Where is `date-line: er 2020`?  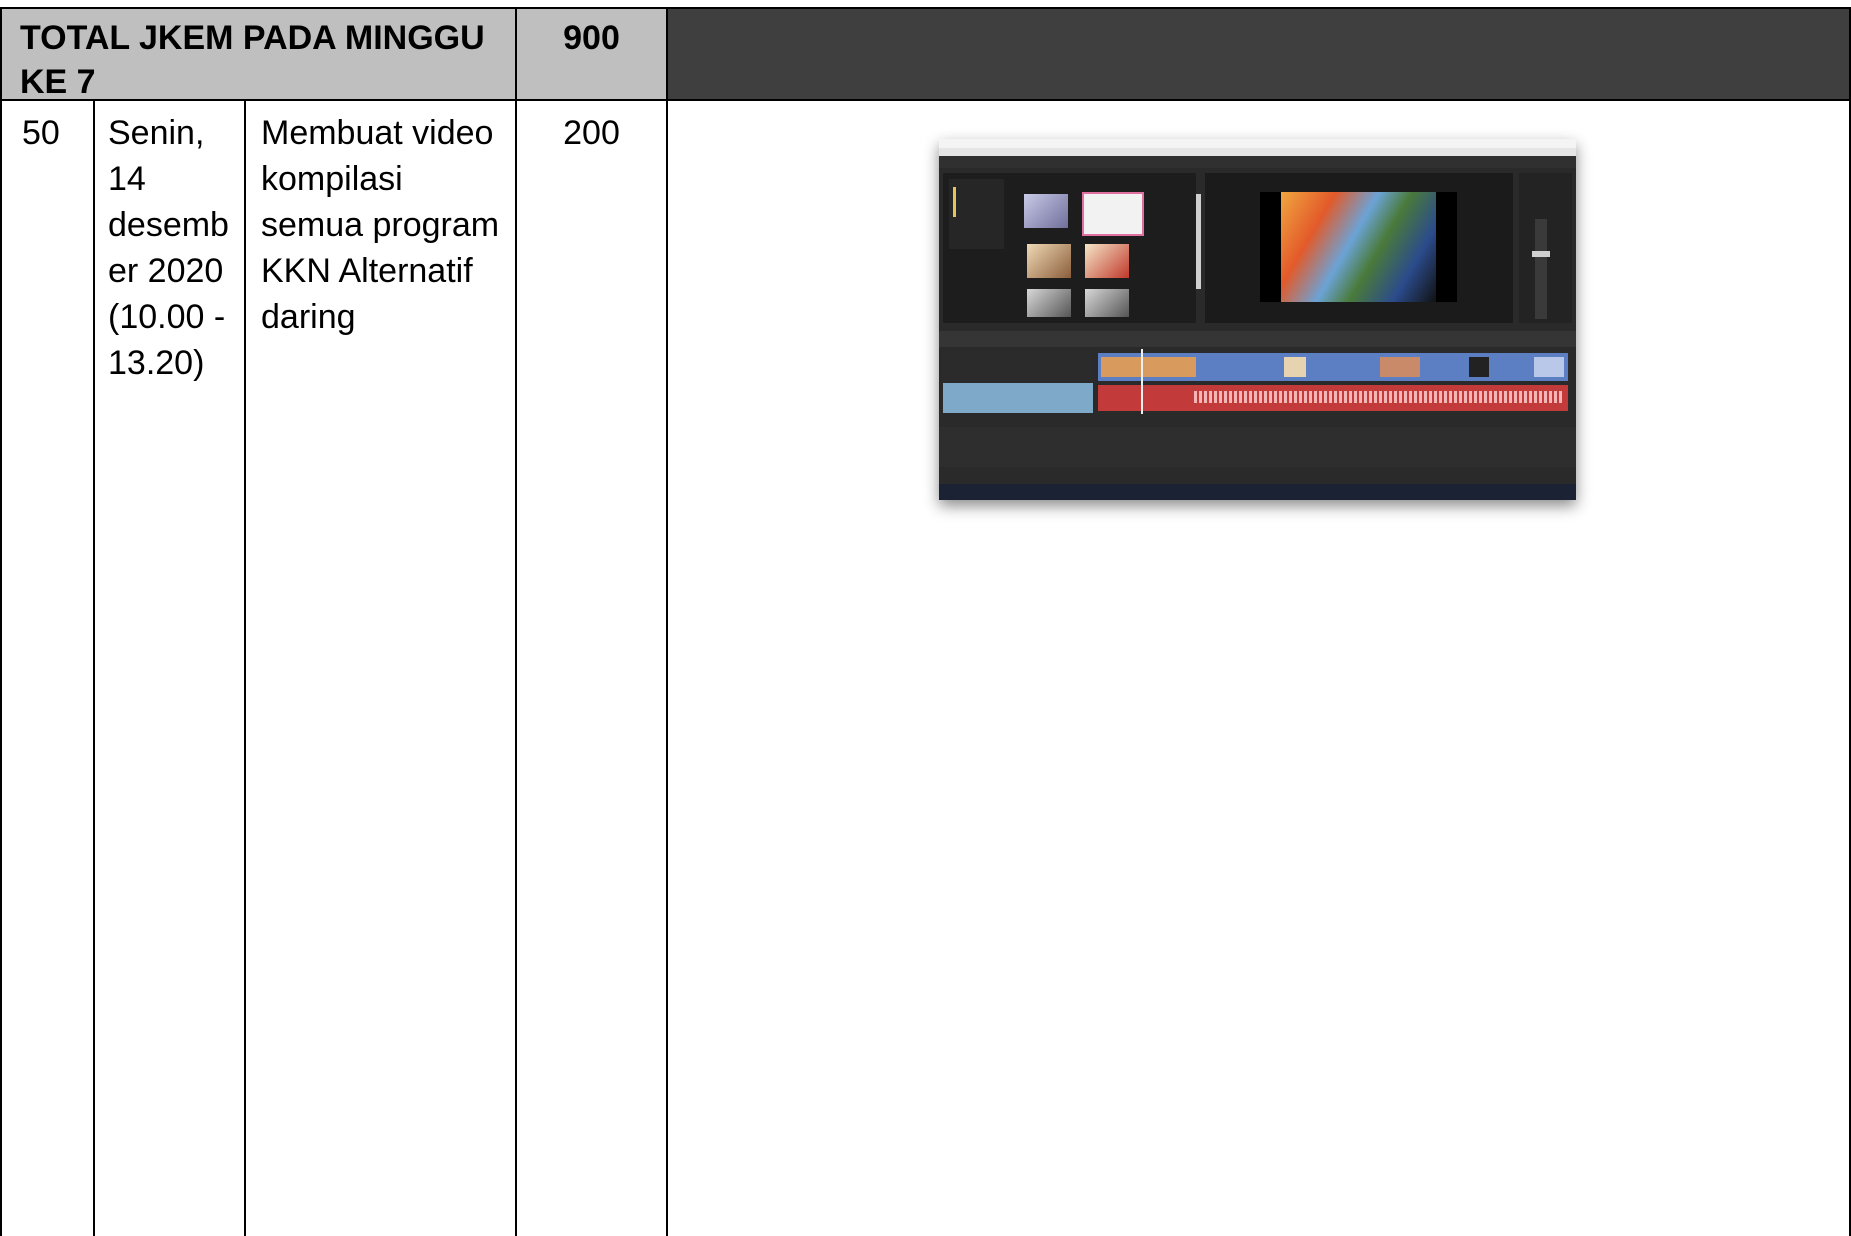 date-line: er 2020 is located at coordinates (166, 271).